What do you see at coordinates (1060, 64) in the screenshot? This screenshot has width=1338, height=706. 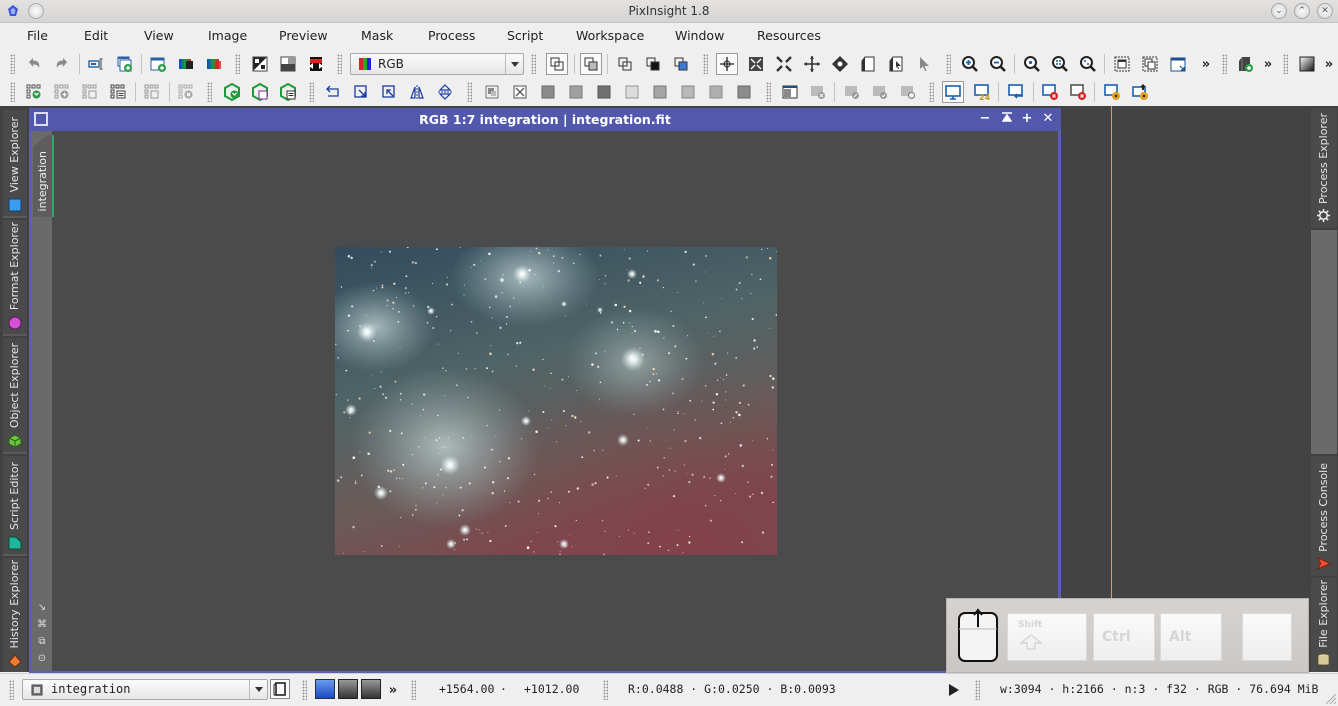 I see `zoom-plus-icon` at bounding box center [1060, 64].